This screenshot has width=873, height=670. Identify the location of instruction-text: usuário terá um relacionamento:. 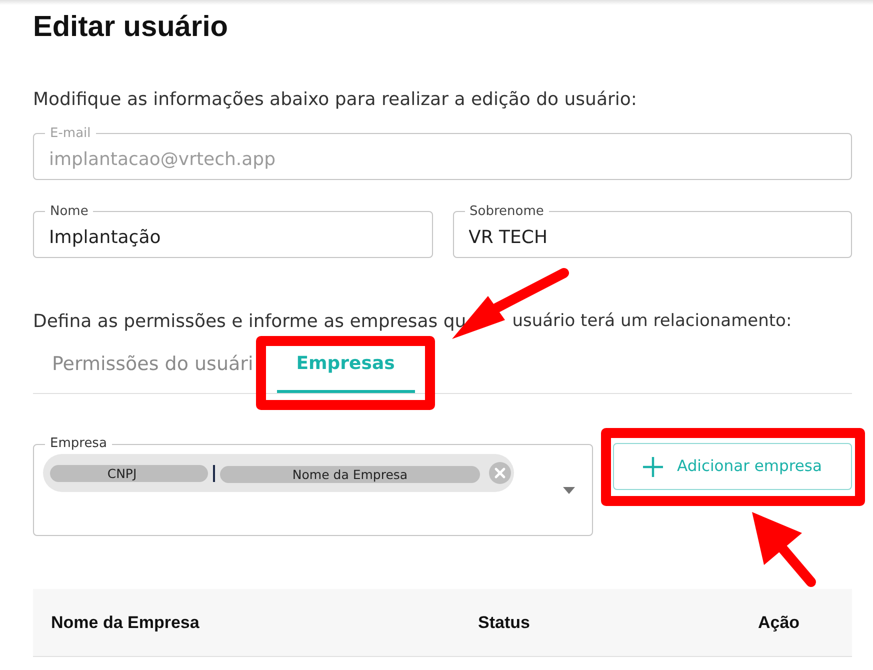
(652, 321).